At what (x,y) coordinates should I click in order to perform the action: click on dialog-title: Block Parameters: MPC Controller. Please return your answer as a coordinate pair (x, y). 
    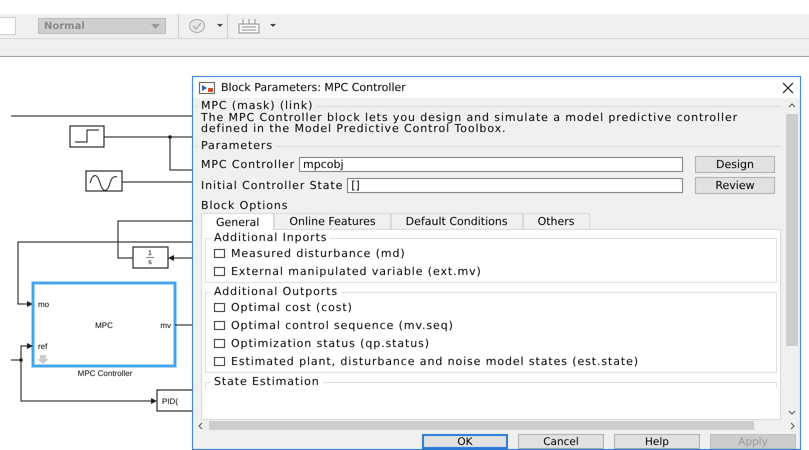
    Looking at the image, I should click on (314, 87).